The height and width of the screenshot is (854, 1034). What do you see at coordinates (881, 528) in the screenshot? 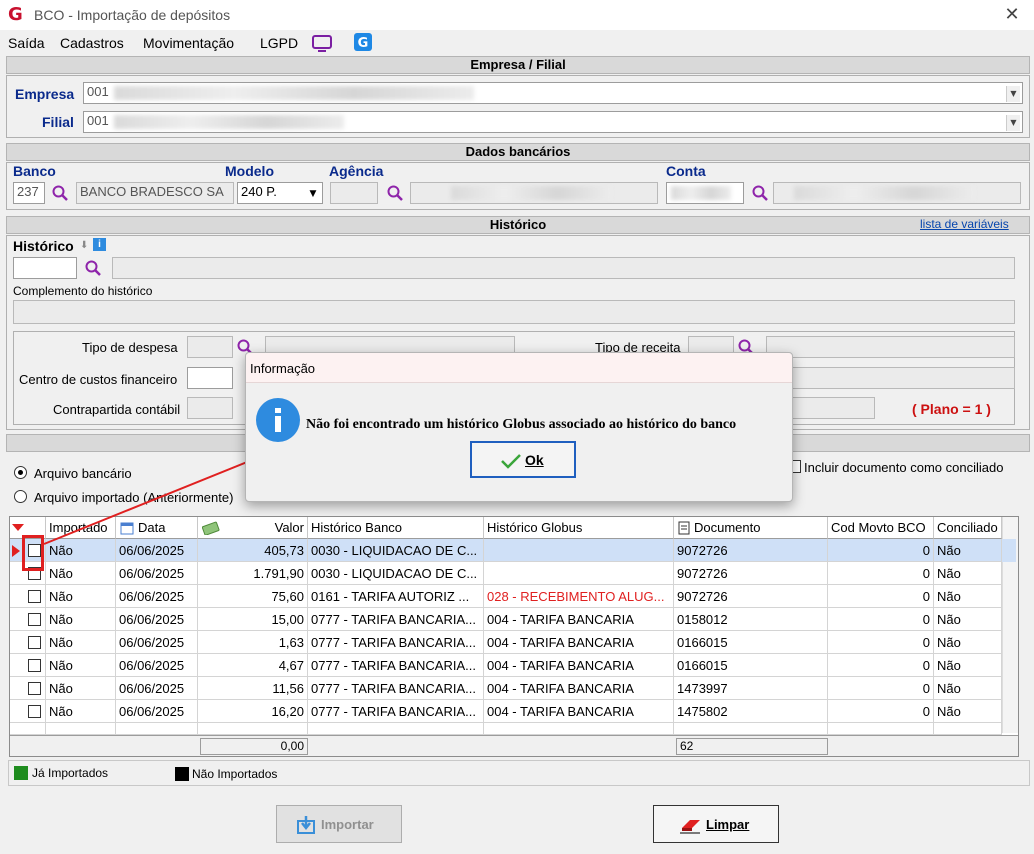
I see `grid-header-cod-movto: Cod Movto BCO` at bounding box center [881, 528].